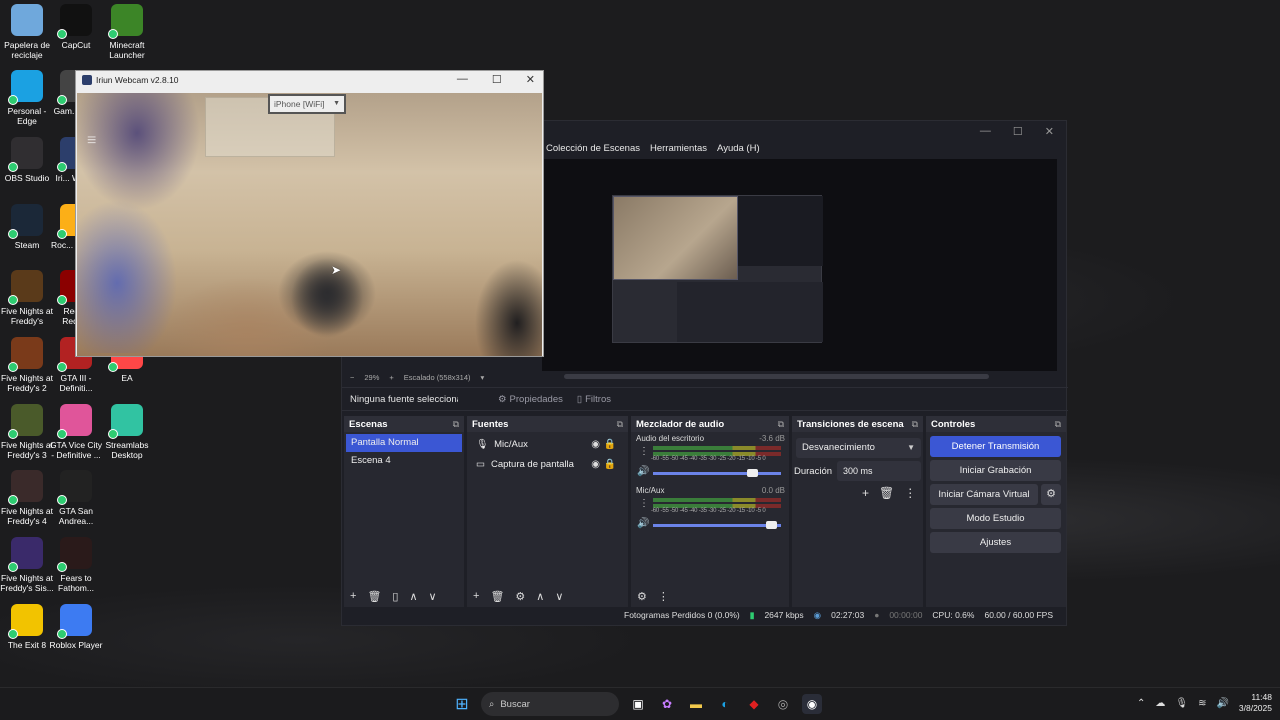 The height and width of the screenshot is (720, 1280). What do you see at coordinates (27, 160) in the screenshot?
I see `desktop-icon: OBS Studio` at bounding box center [27, 160].